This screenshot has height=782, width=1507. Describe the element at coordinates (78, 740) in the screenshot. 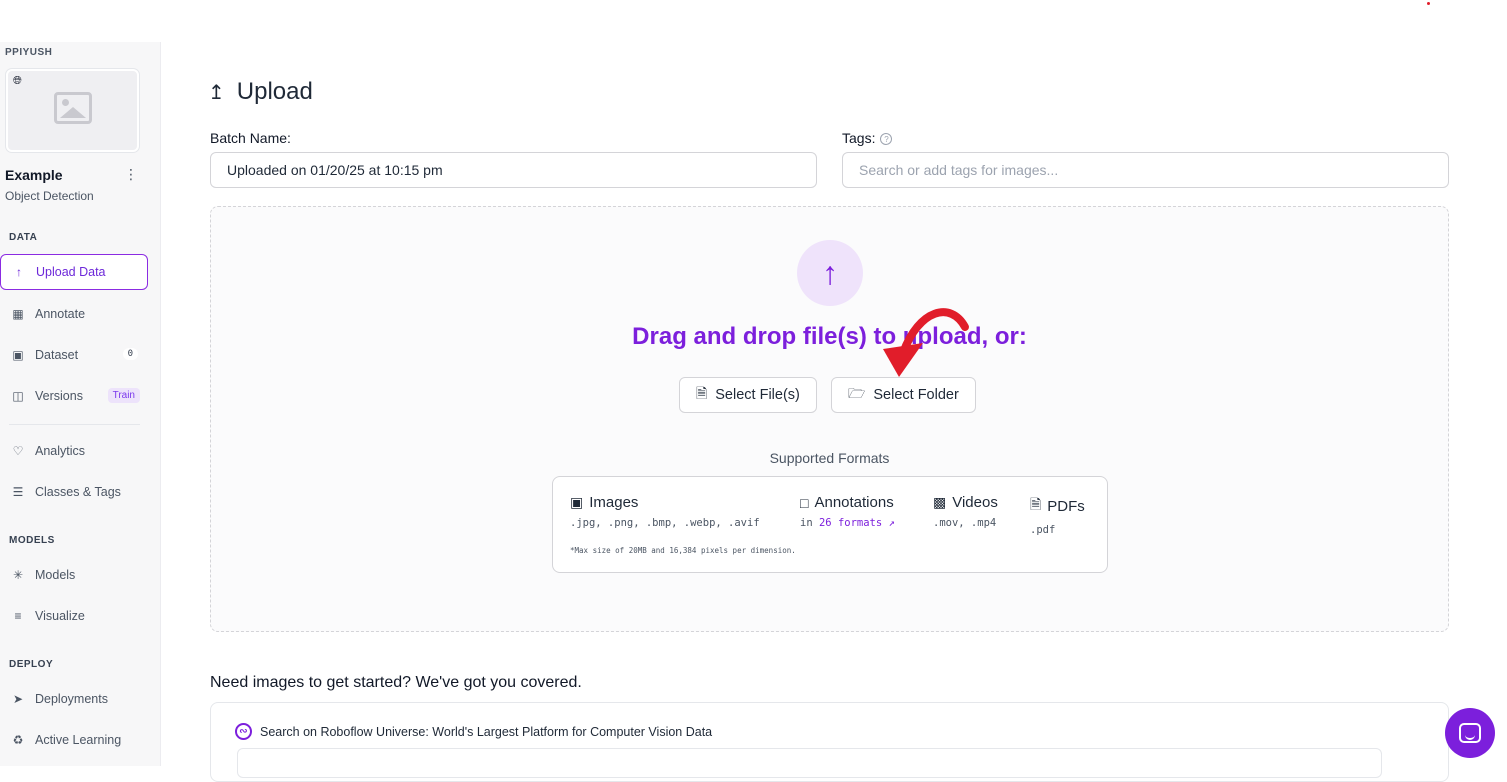

I see `sidebar-item-label: Active Learning` at that location.